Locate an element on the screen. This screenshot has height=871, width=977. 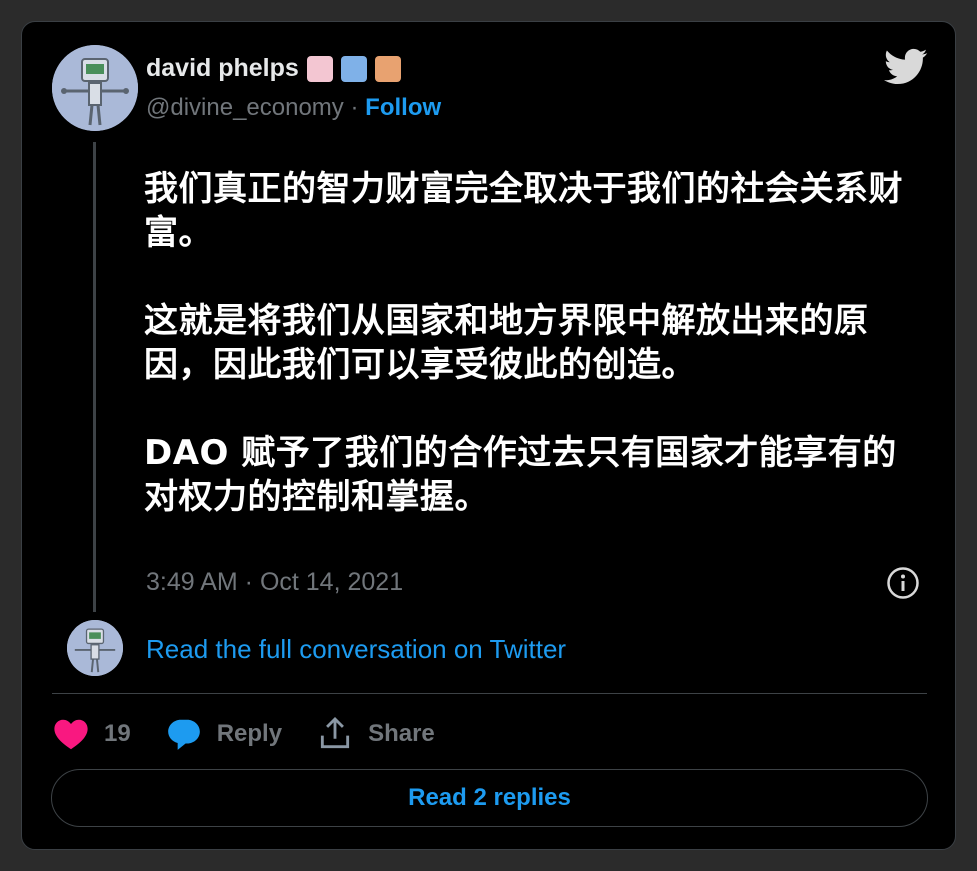
read-replies-button: Read 2 replies is located at coordinates (489, 798).